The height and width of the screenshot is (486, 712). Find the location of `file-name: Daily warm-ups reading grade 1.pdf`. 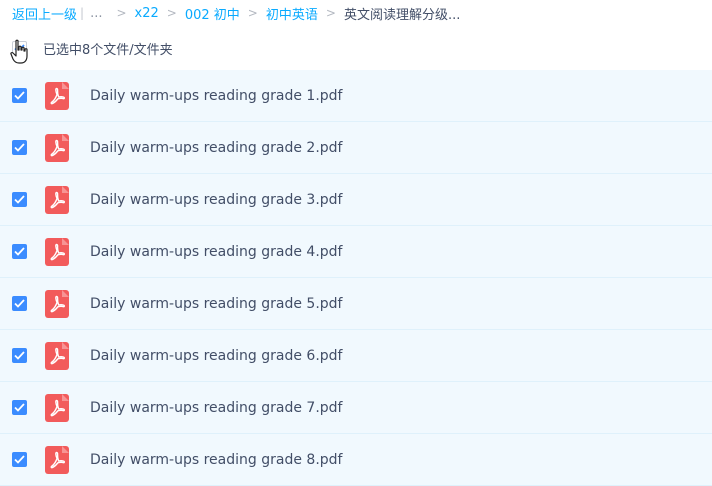

file-name: Daily warm-ups reading grade 1.pdf is located at coordinates (216, 95).